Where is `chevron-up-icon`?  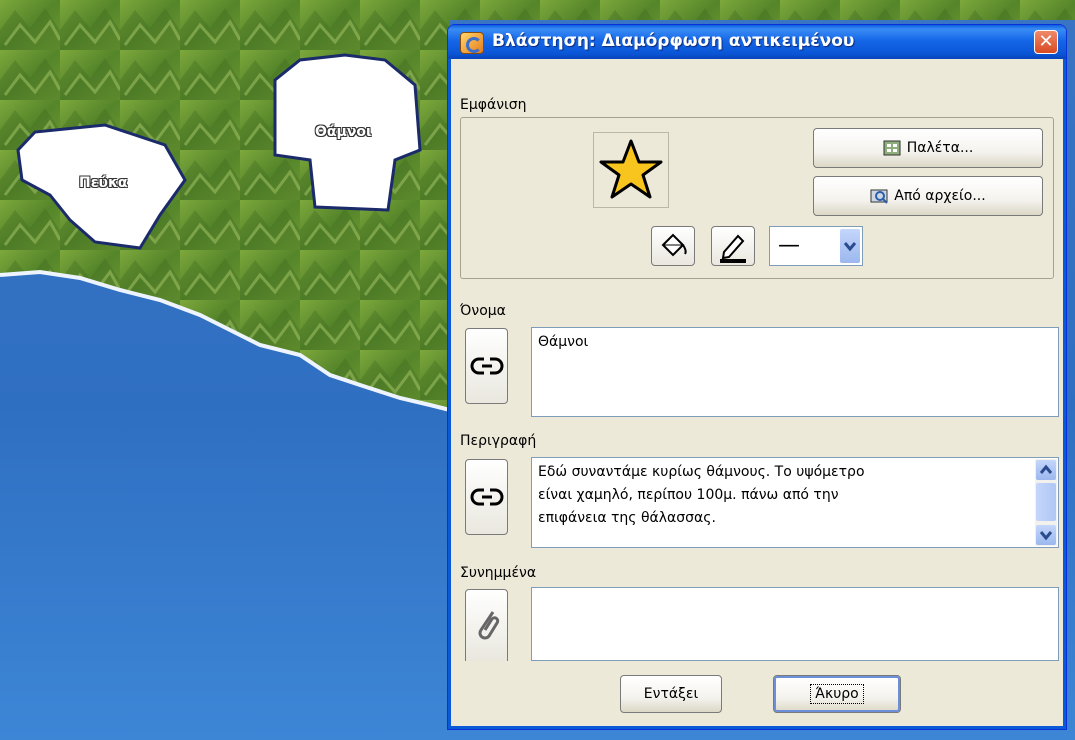 chevron-up-icon is located at coordinates (1046, 469).